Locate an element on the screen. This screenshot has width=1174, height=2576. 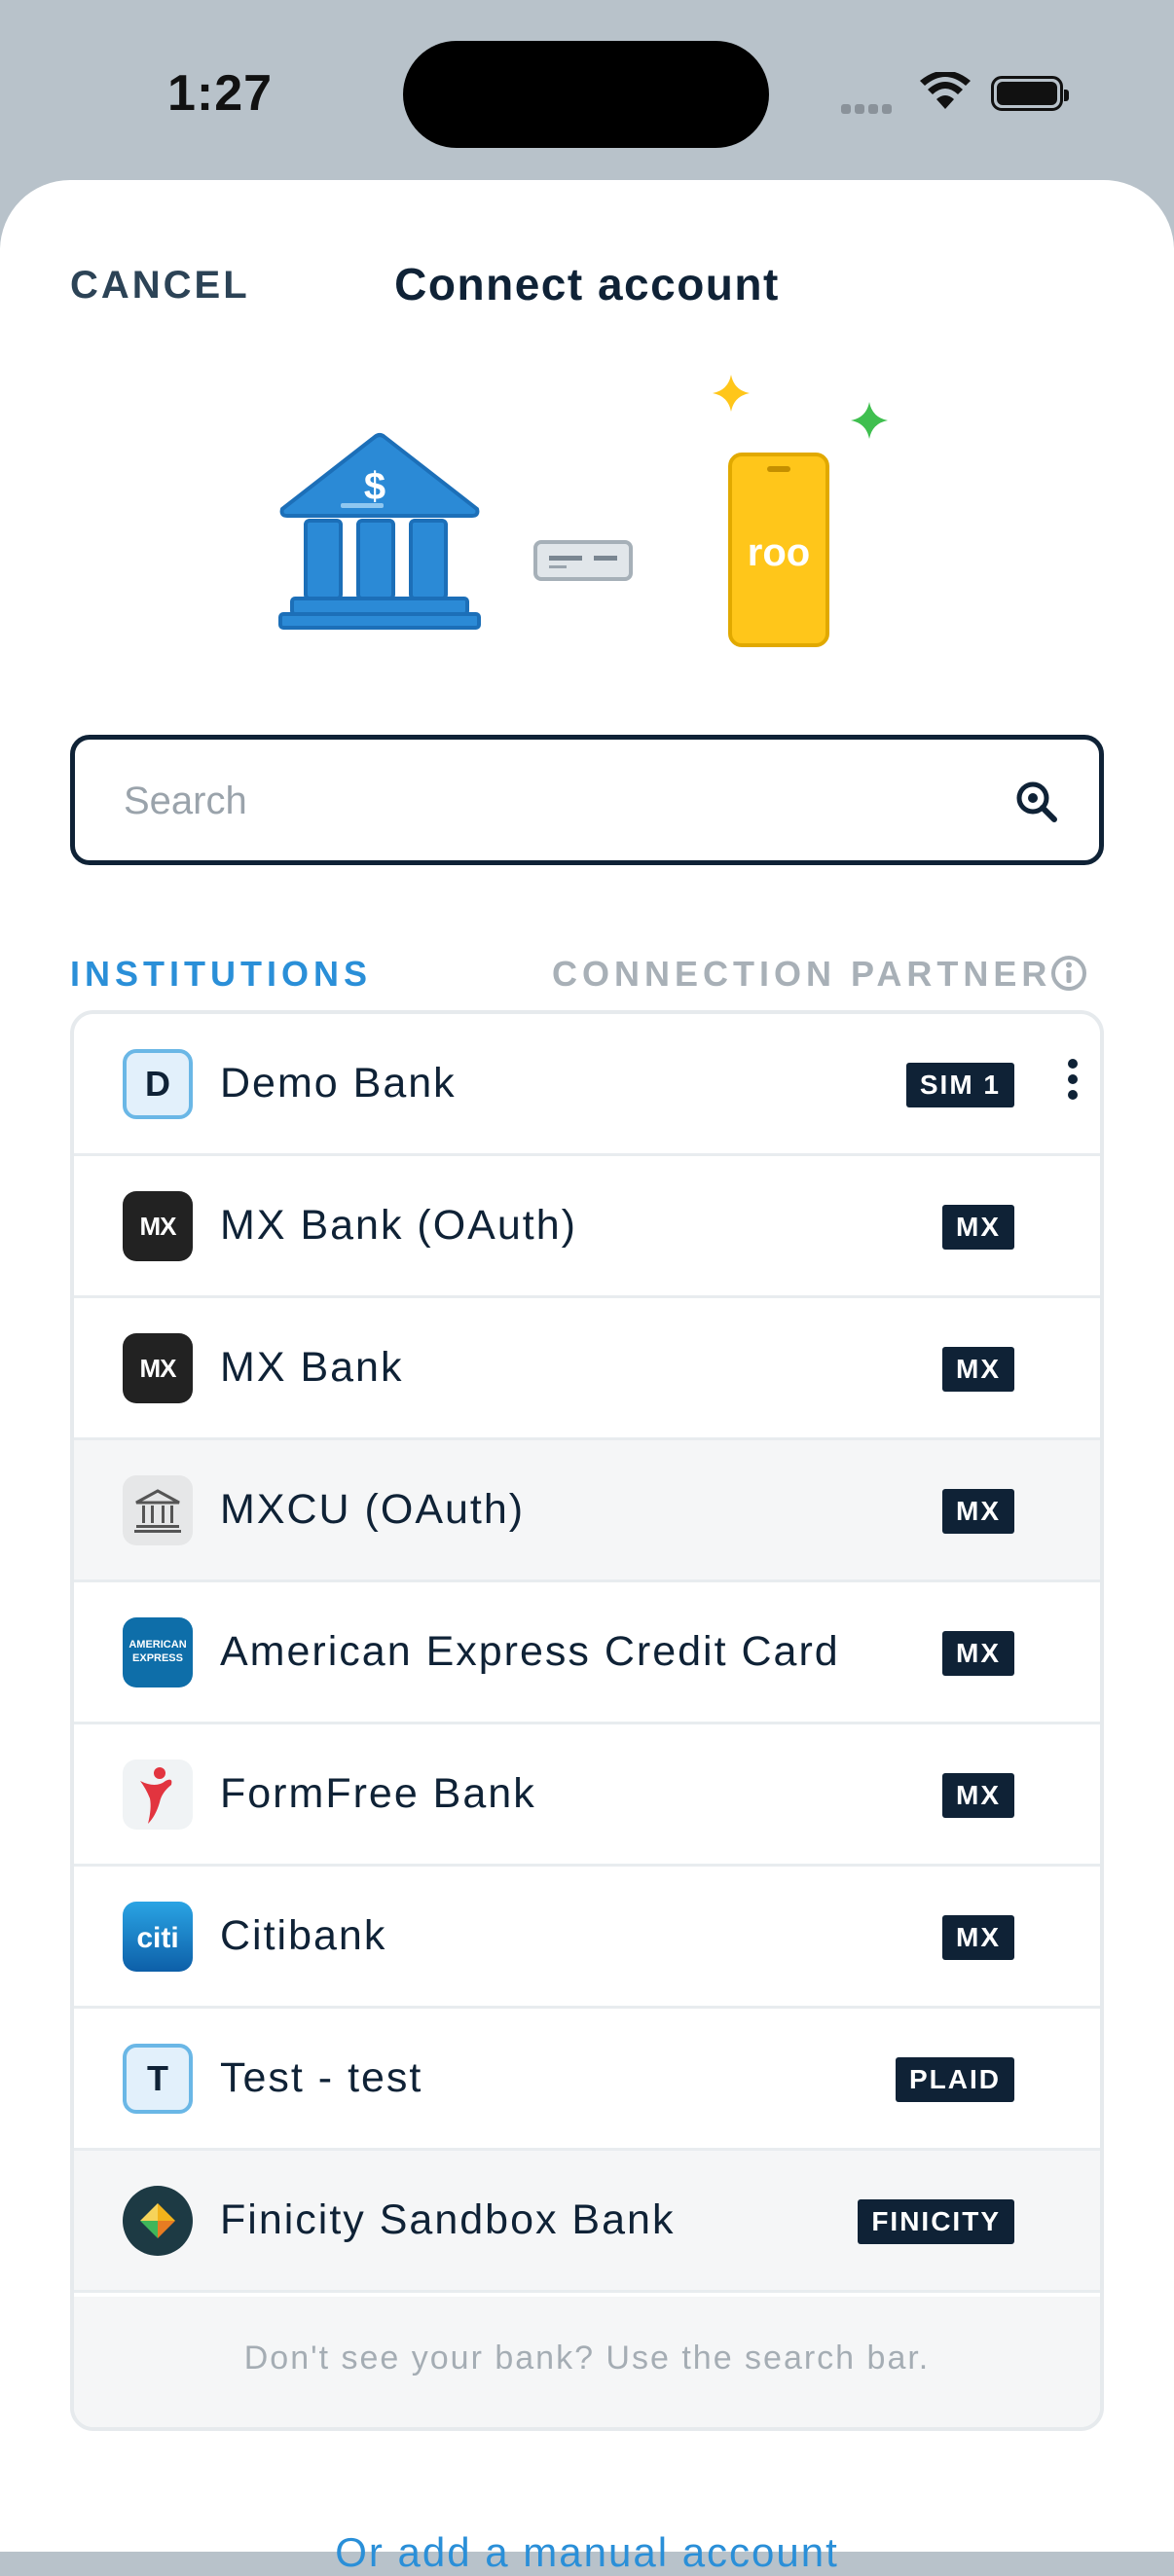
institutions-column-header: INSTITUTIONS is located at coordinates (221, 974).